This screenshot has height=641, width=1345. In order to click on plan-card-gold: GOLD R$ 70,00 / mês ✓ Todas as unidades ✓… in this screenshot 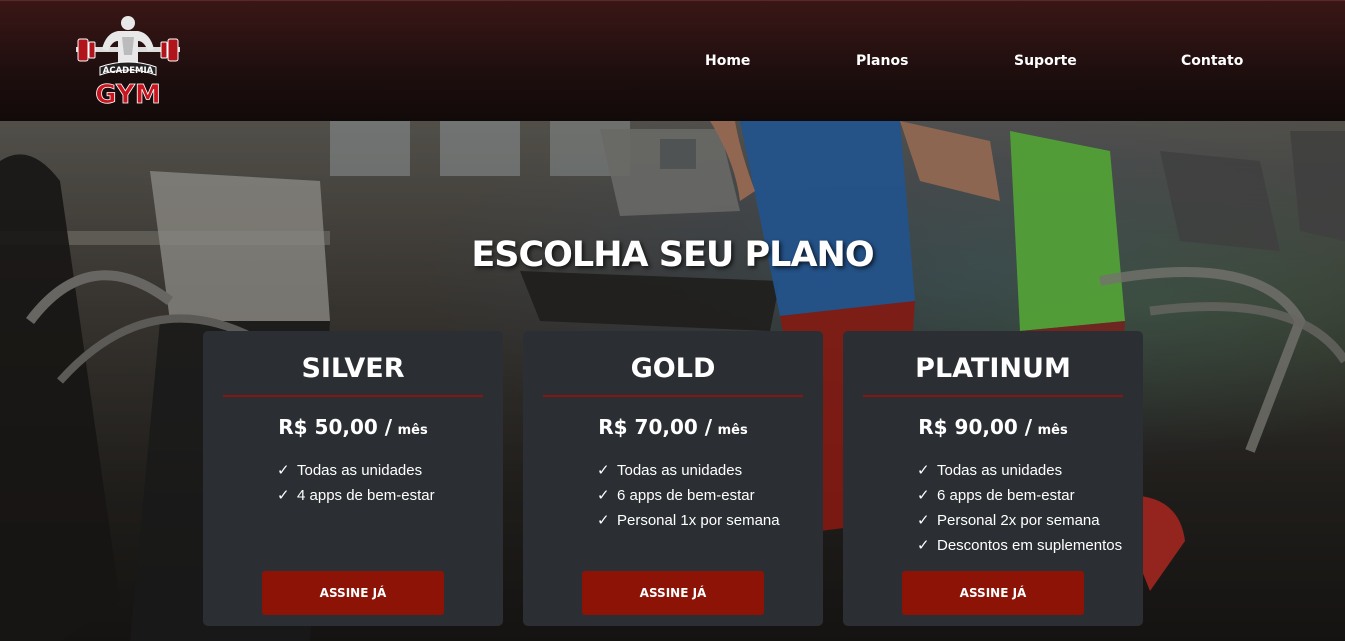, I will do `click(673, 478)`.